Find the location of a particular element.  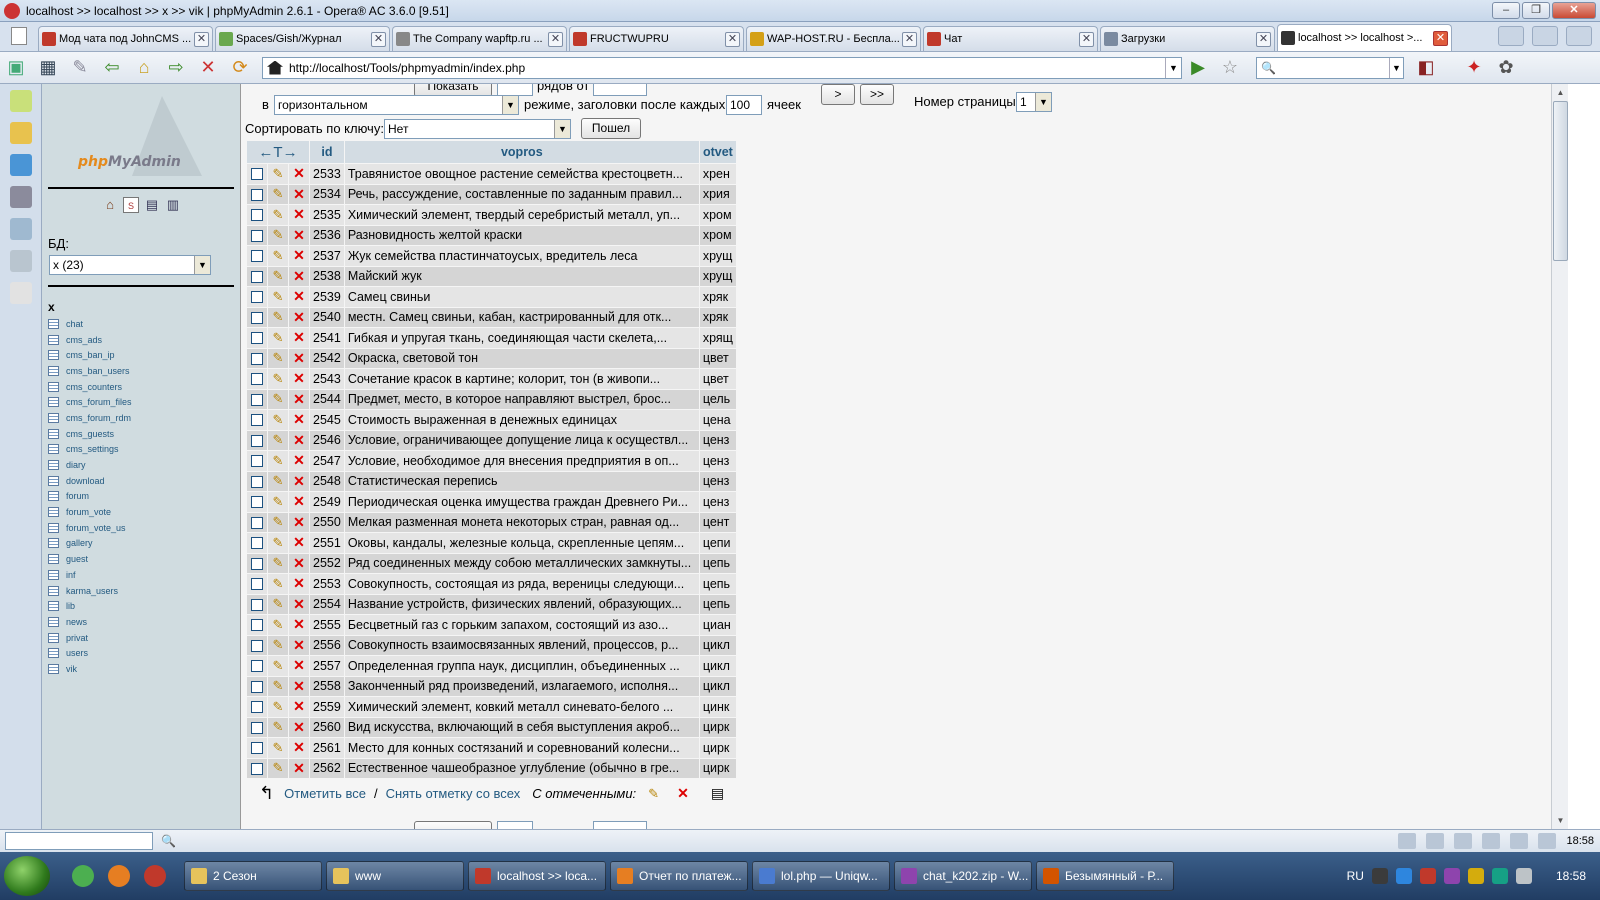

sidebar-table-item: gallery is located at coordinates (90, 544).